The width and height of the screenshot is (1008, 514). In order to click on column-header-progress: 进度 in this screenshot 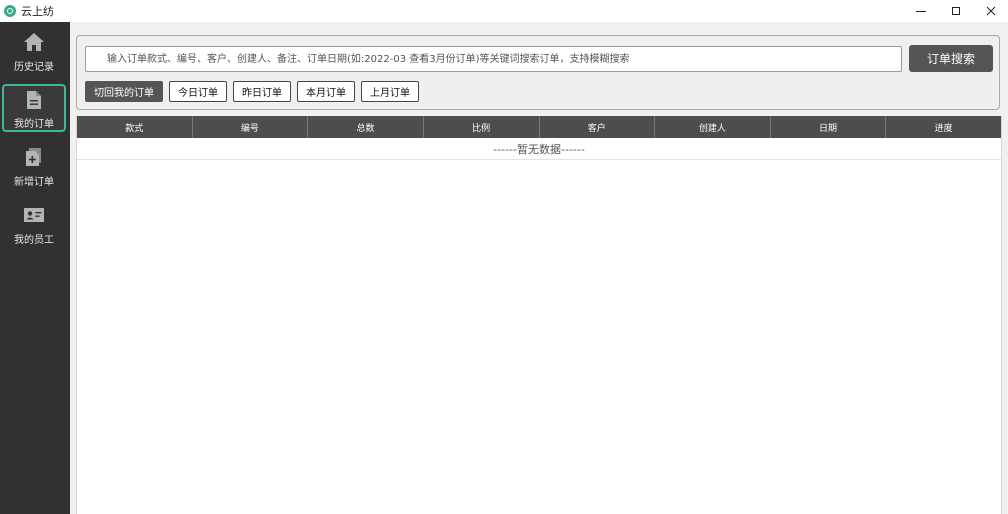, I will do `click(943, 127)`.